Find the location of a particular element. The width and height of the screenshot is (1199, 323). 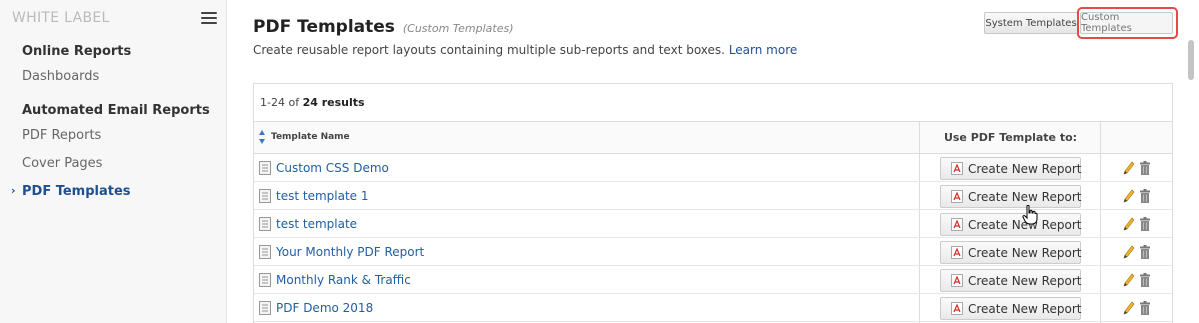

sidebar-item-pdf-reports: PDF Reports is located at coordinates (61, 135).